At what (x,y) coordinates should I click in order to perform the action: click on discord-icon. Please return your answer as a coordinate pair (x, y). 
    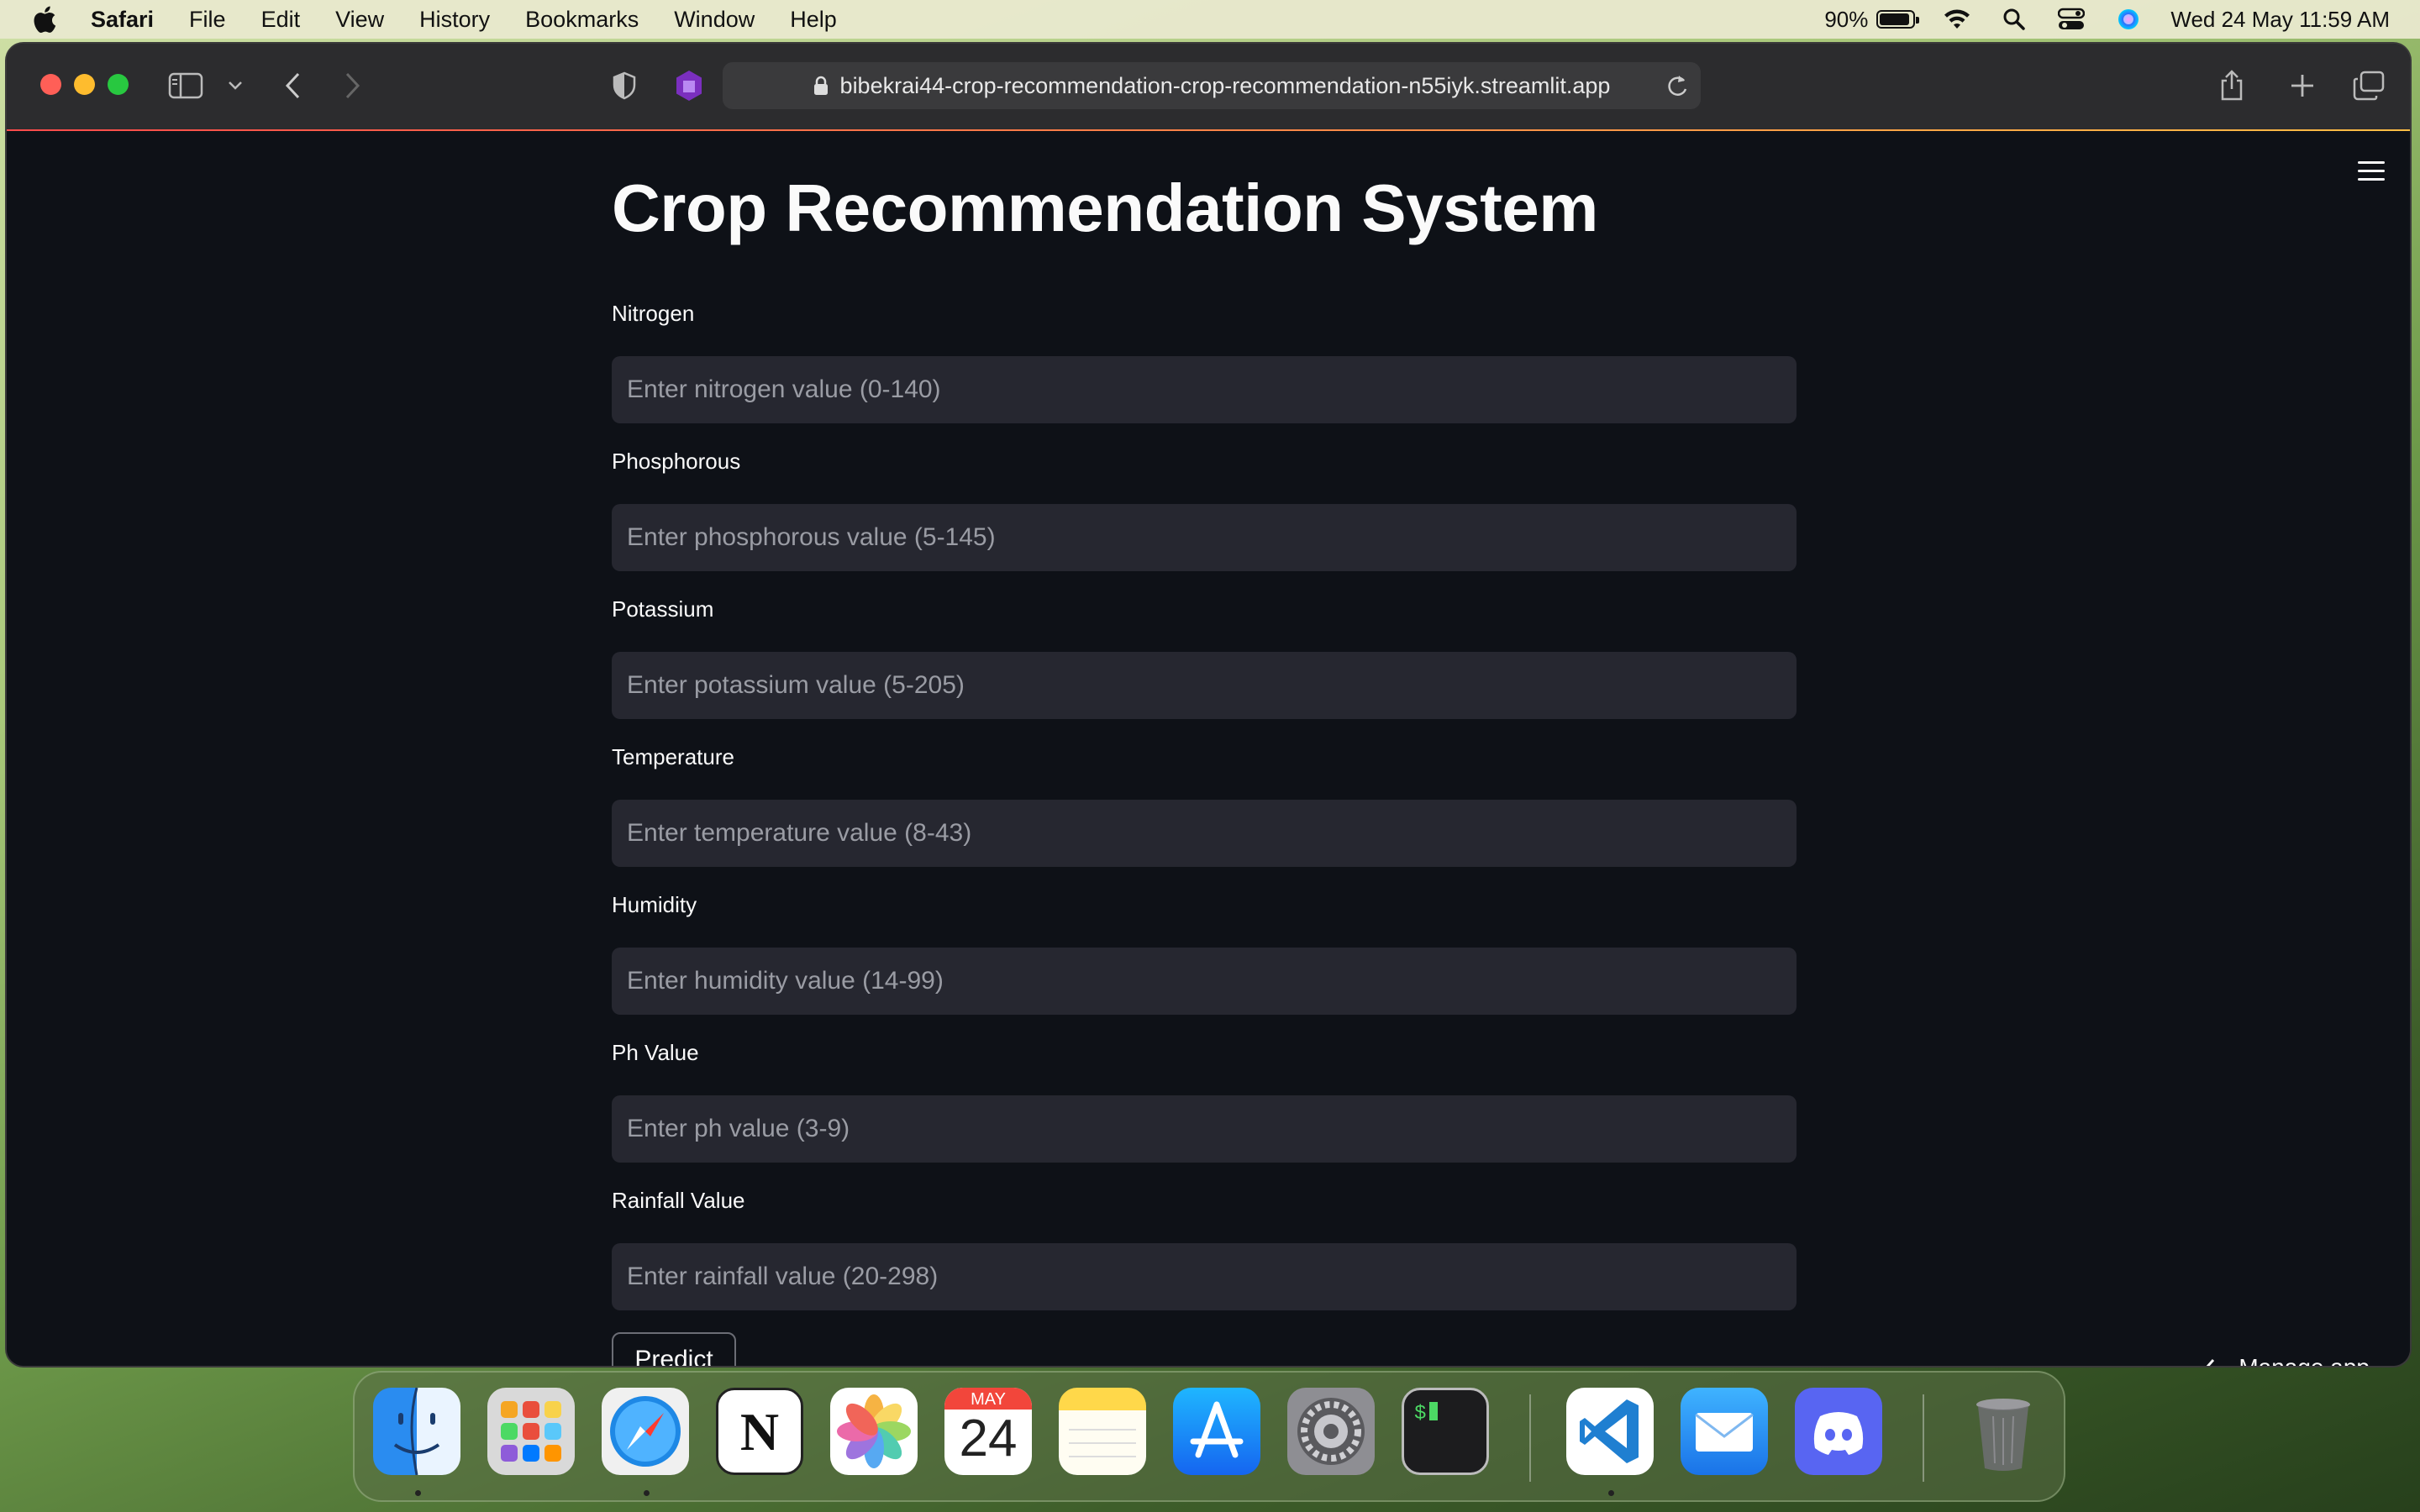
    Looking at the image, I should click on (1839, 1431).